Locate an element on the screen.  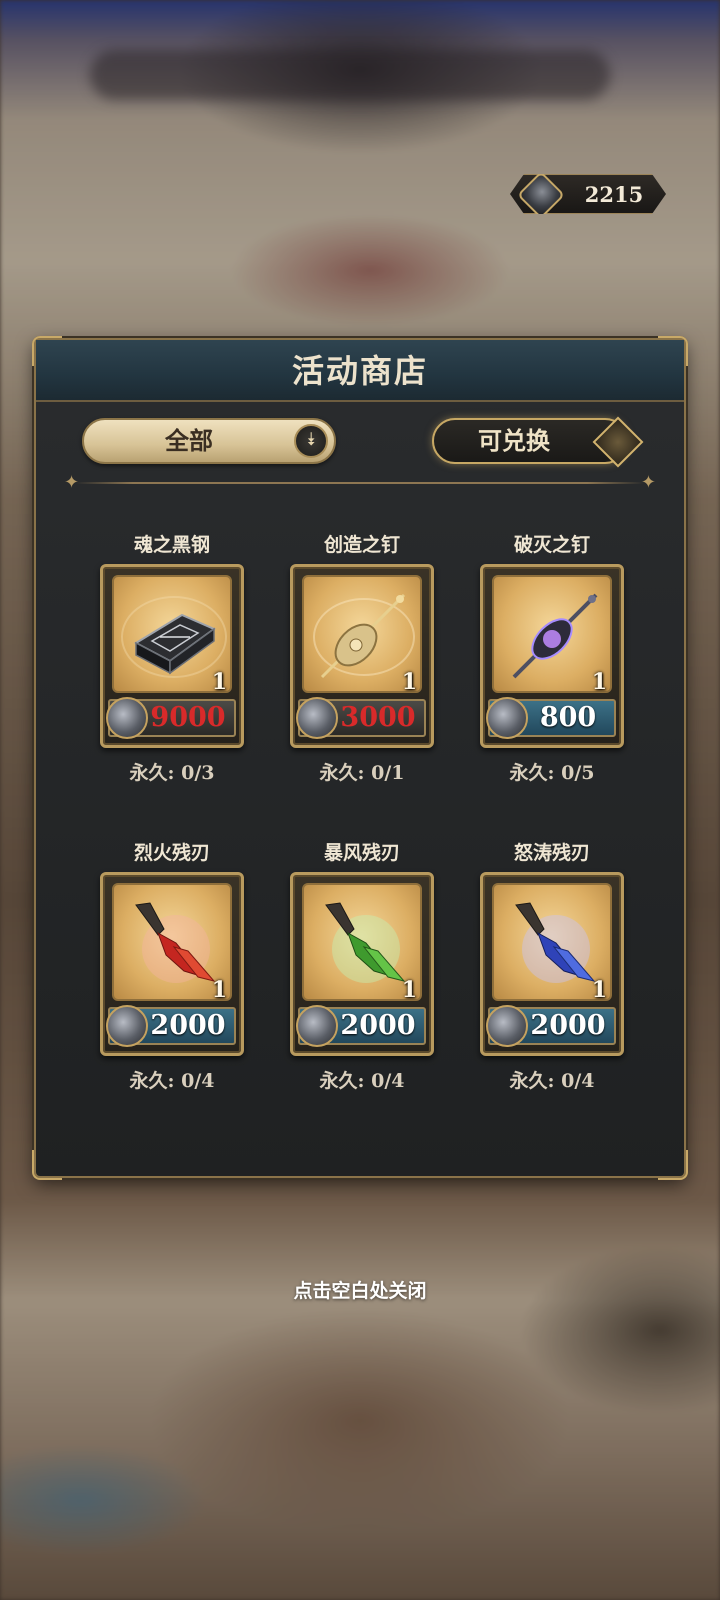
price-tag: 9000 is located at coordinates (171, 718).